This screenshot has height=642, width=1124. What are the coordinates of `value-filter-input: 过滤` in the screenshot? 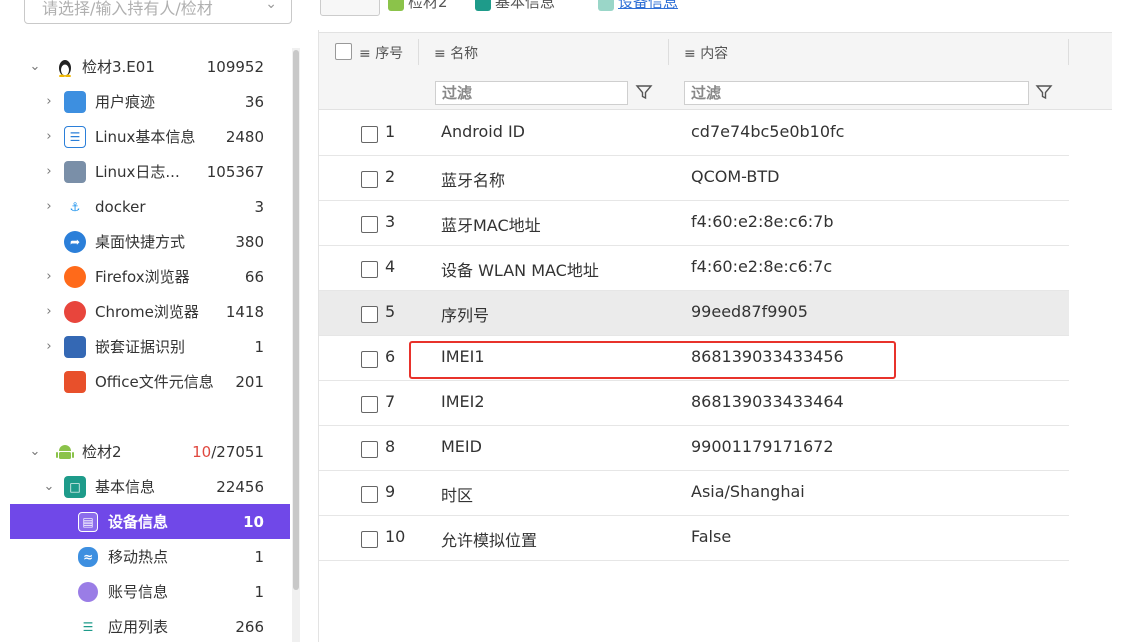 It's located at (856, 93).